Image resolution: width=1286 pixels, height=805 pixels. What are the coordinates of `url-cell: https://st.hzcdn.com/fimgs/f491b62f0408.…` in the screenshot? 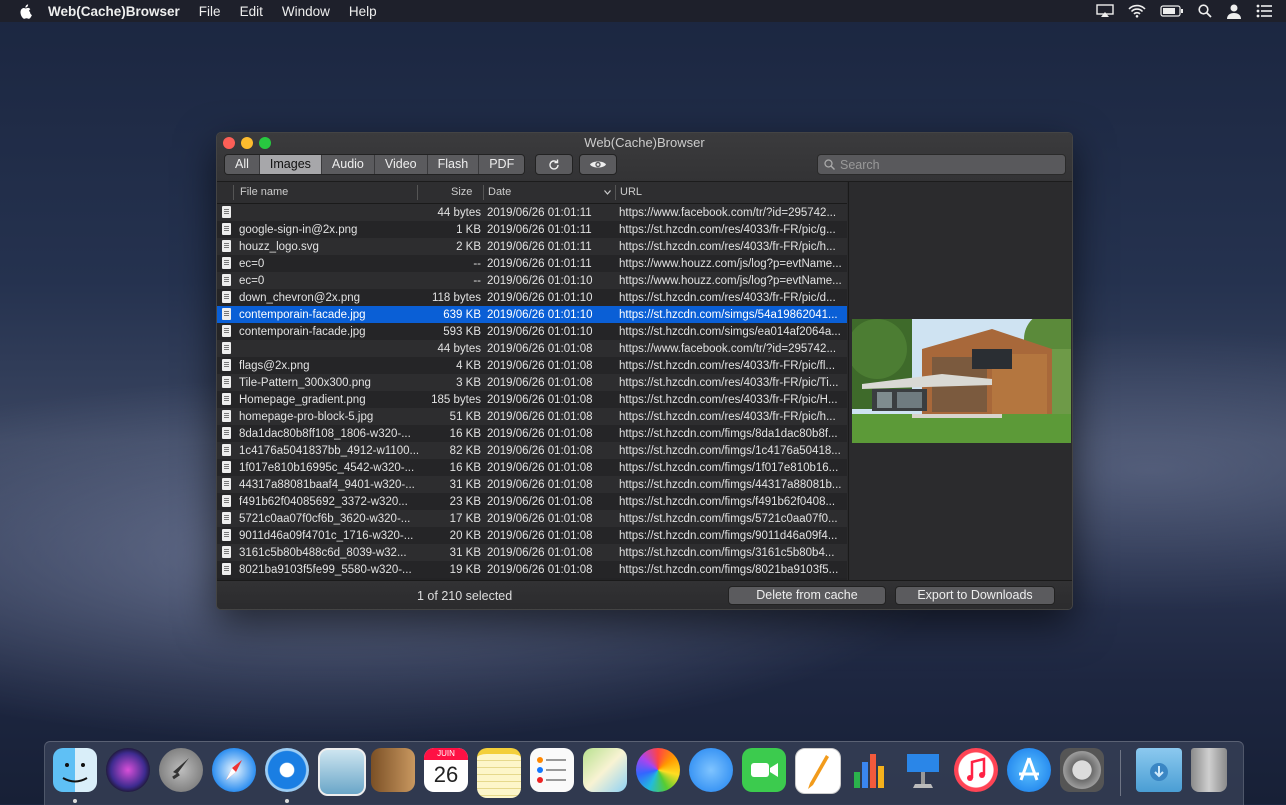 It's located at (727, 501).